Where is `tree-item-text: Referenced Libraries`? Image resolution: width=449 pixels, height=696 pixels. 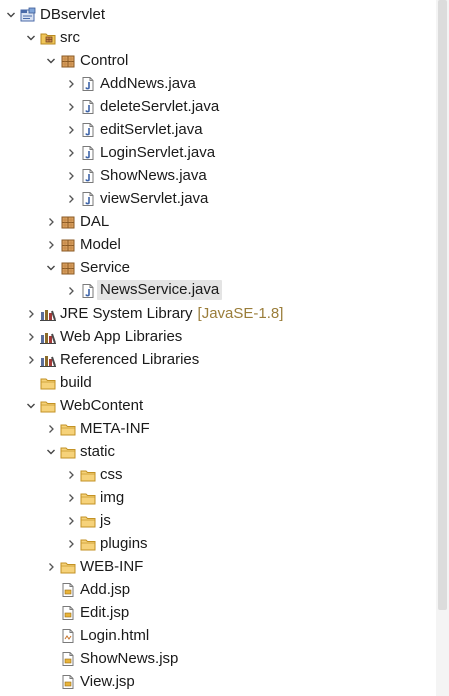 tree-item-text: Referenced Libraries is located at coordinates (130, 359).